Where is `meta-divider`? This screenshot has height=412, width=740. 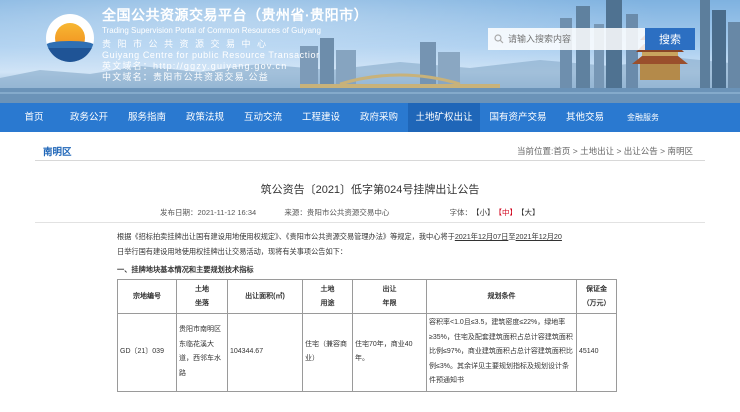 meta-divider is located at coordinates (370, 222).